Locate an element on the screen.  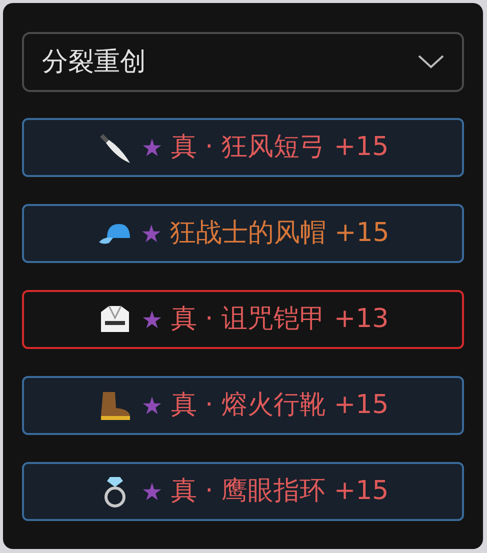
item-card: ★ 真 · 狂风短弓 +15 is located at coordinates (243, 147).